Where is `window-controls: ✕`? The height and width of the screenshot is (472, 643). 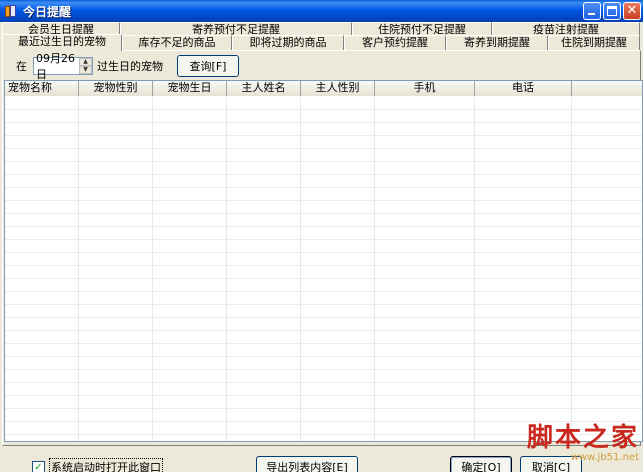
window-controls: ✕ is located at coordinates (612, 11).